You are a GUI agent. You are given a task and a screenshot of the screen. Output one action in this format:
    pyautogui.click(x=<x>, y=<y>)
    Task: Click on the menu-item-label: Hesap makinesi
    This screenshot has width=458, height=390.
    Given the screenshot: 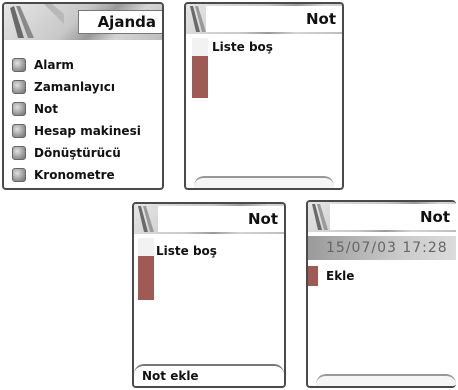 What is the action you would take?
    pyautogui.click(x=87, y=131)
    